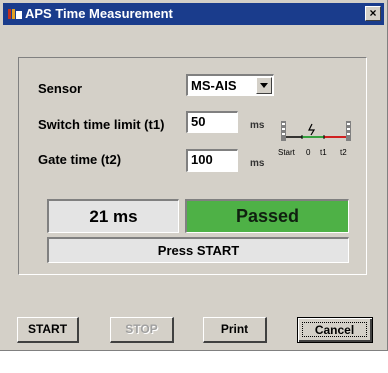 Image resolution: width=388 pixels, height=373 pixels. Describe the element at coordinates (343, 152) in the screenshot. I see `diagram-t2-label: t2` at that location.